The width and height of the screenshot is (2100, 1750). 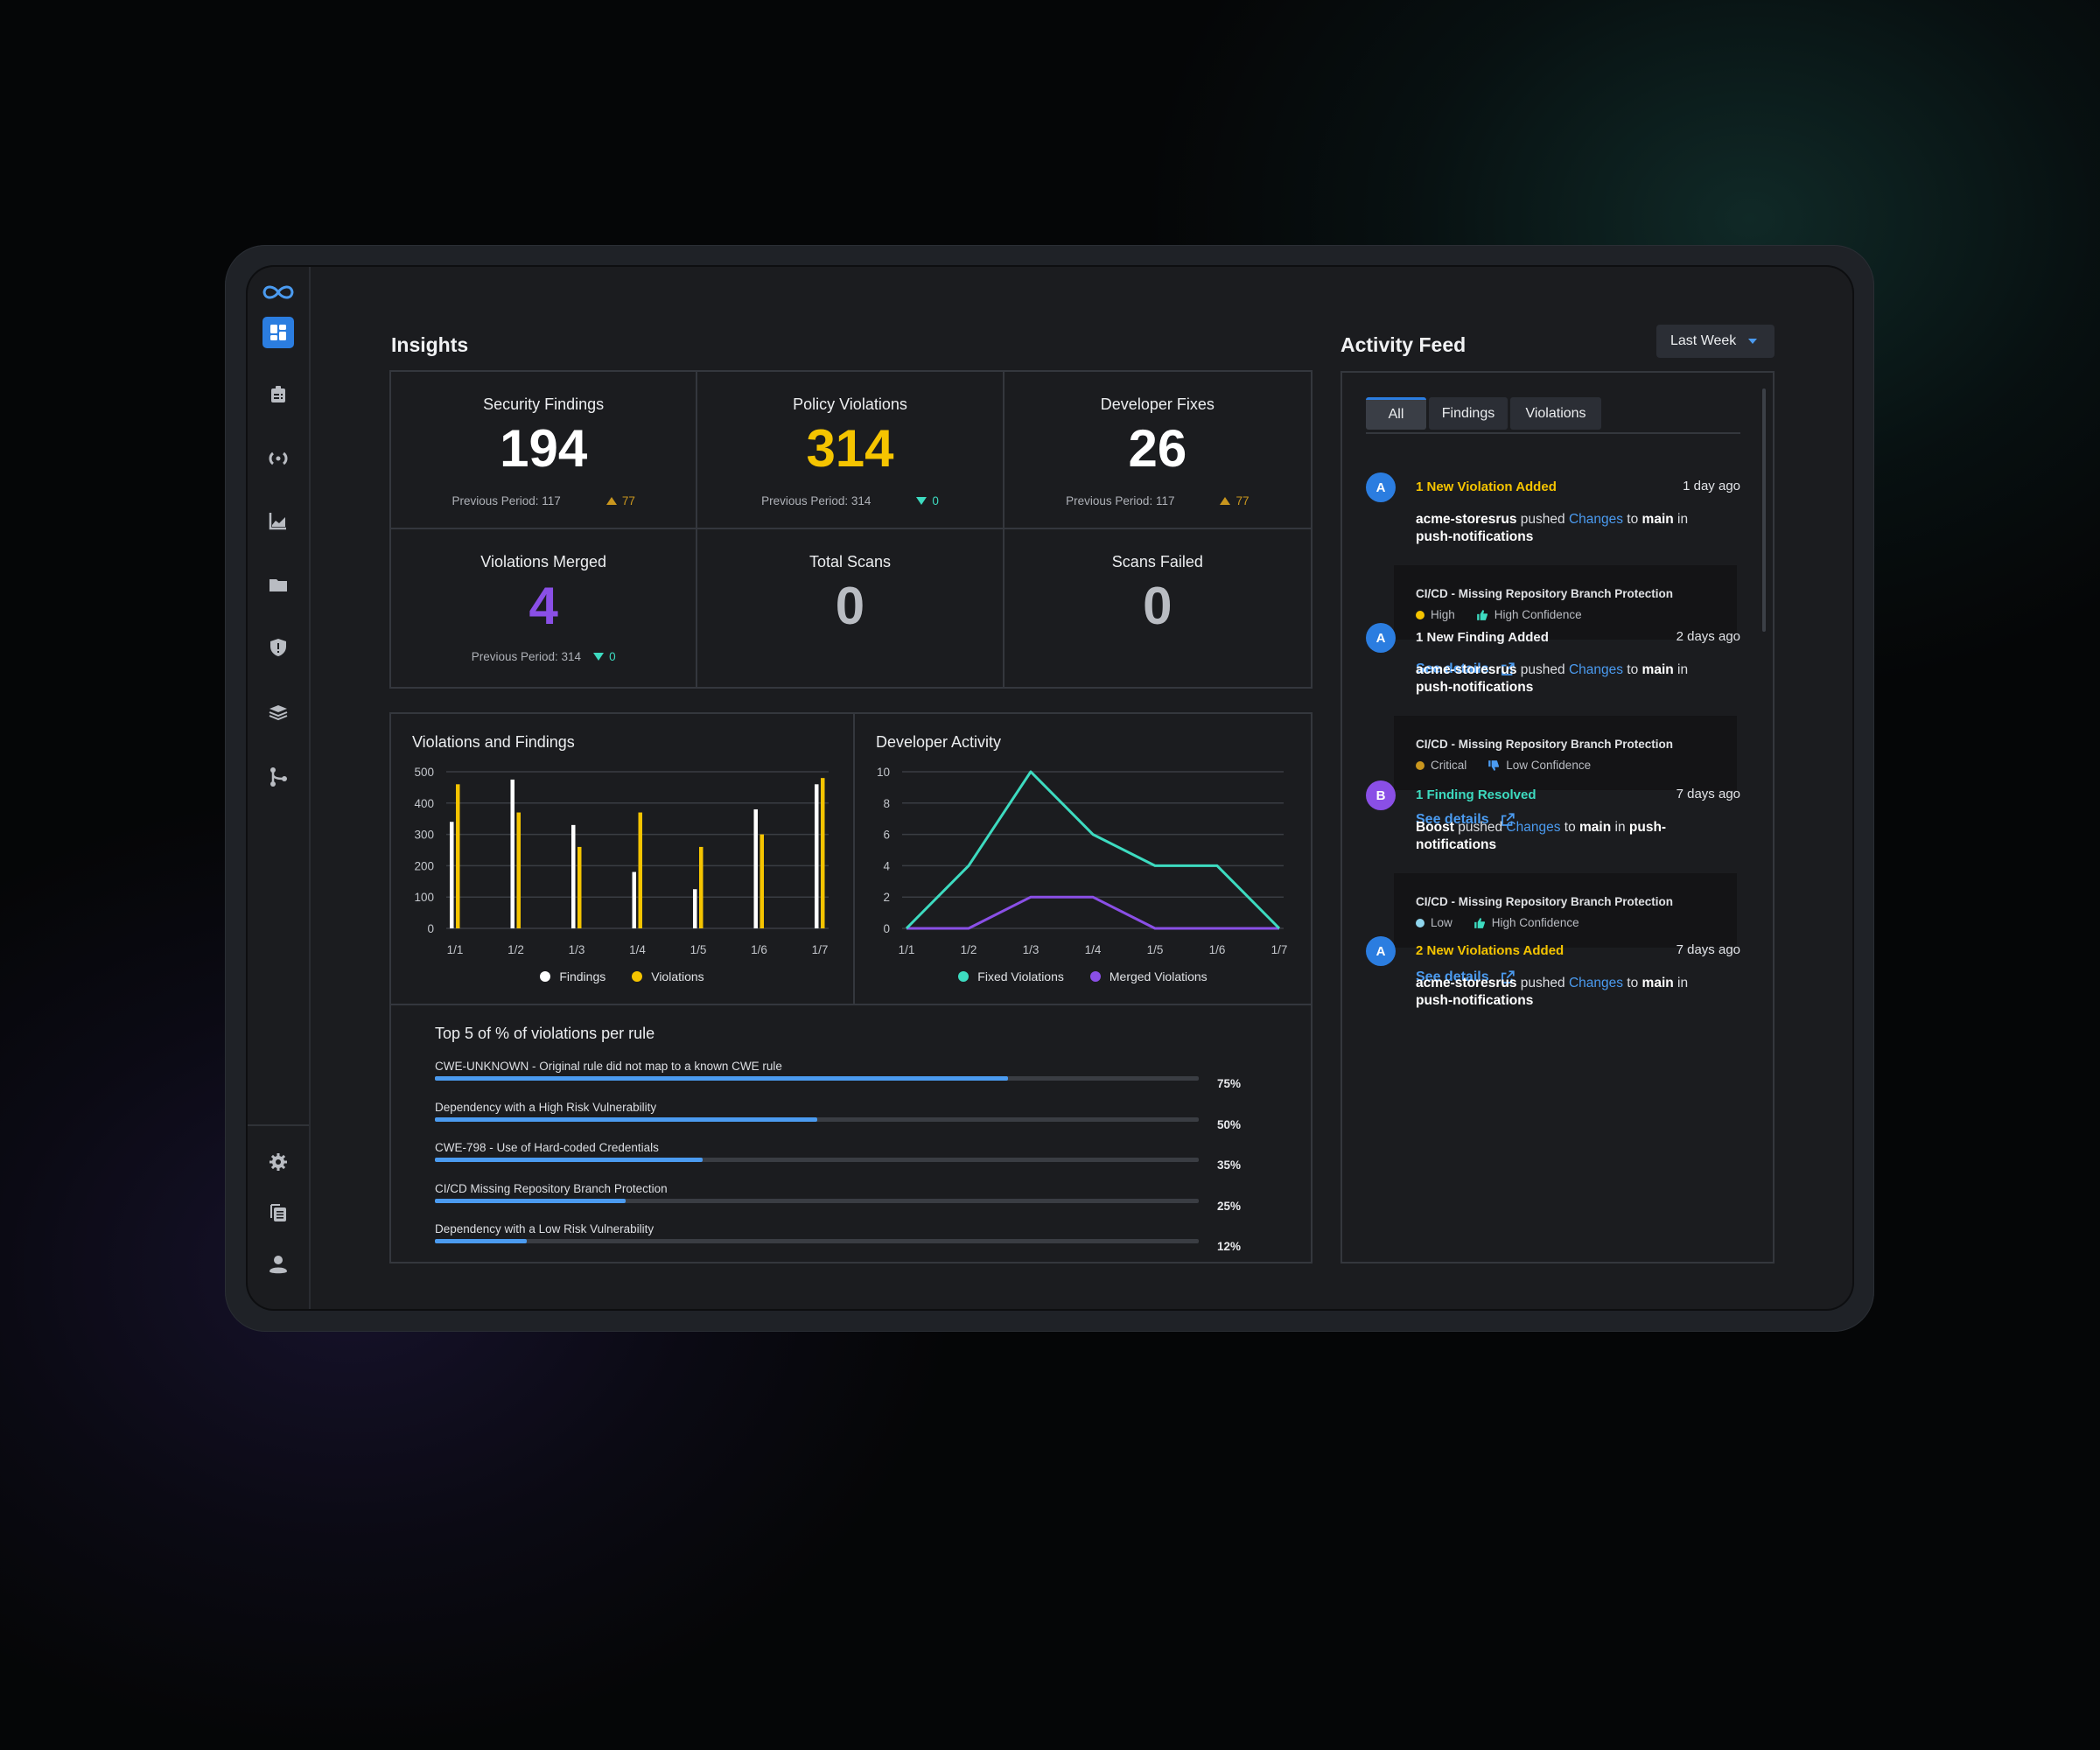 What do you see at coordinates (1157, 608) in the screenshot?
I see `stat-scans-failed: Scans Failed 0` at bounding box center [1157, 608].